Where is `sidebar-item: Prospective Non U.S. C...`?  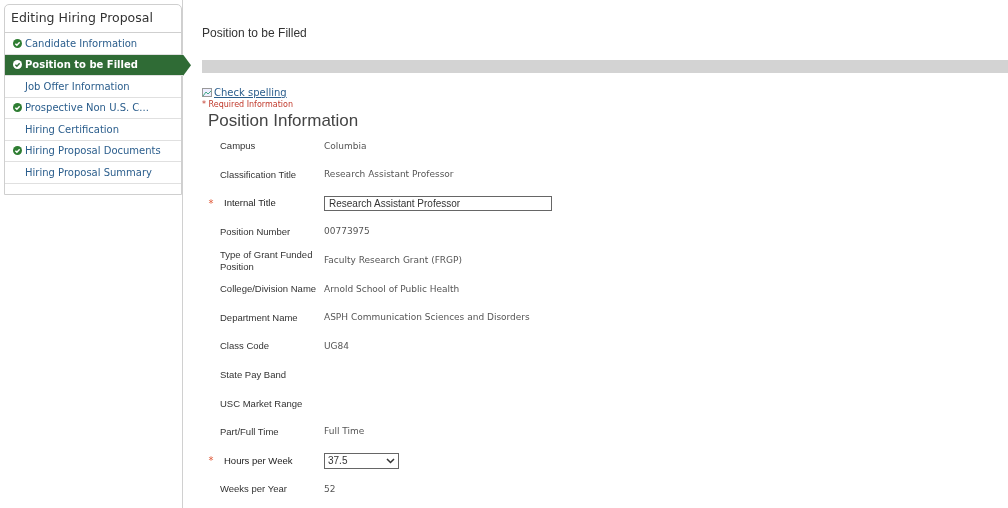 sidebar-item: Prospective Non U.S. C... is located at coordinates (93, 108).